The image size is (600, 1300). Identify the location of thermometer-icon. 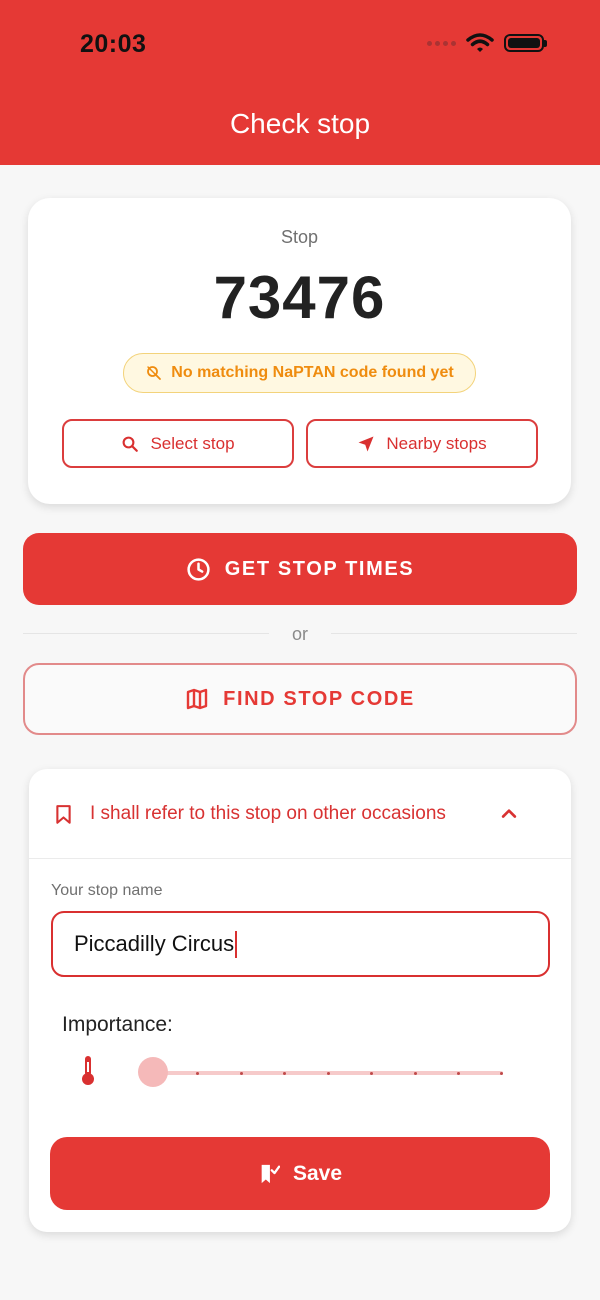
(88, 1070).